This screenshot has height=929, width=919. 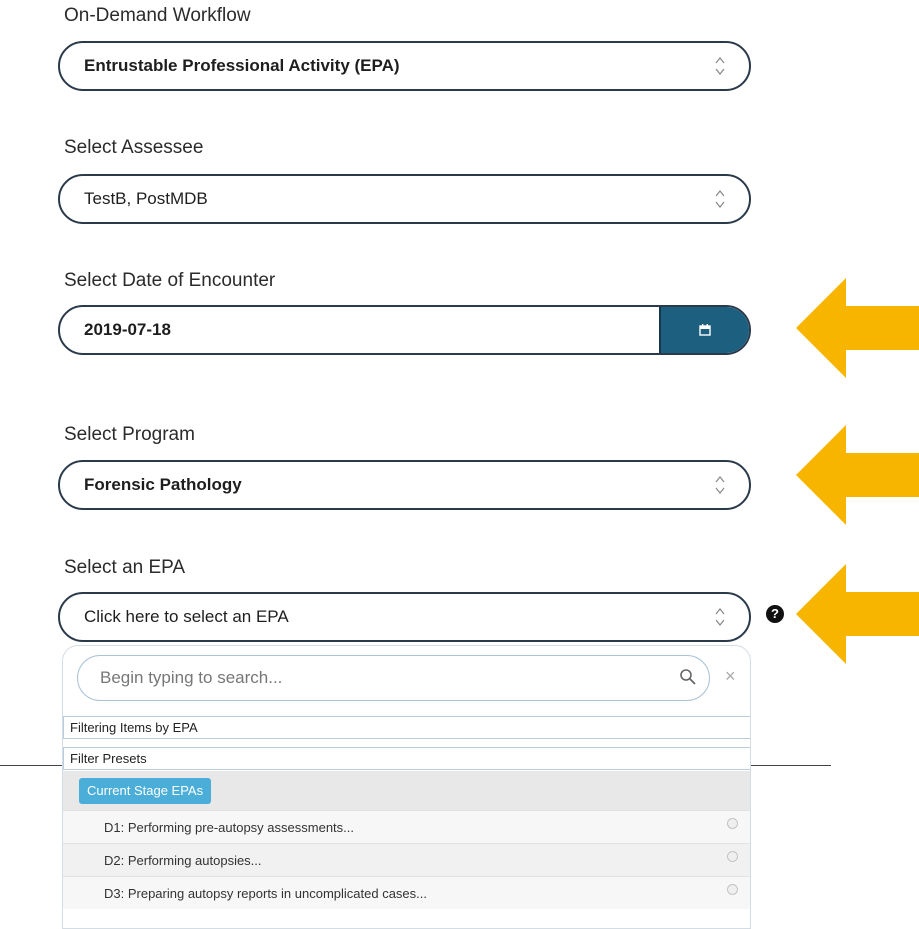 What do you see at coordinates (157, 15) in the screenshot?
I see `workflow-label: On-Demand Workflow` at bounding box center [157, 15].